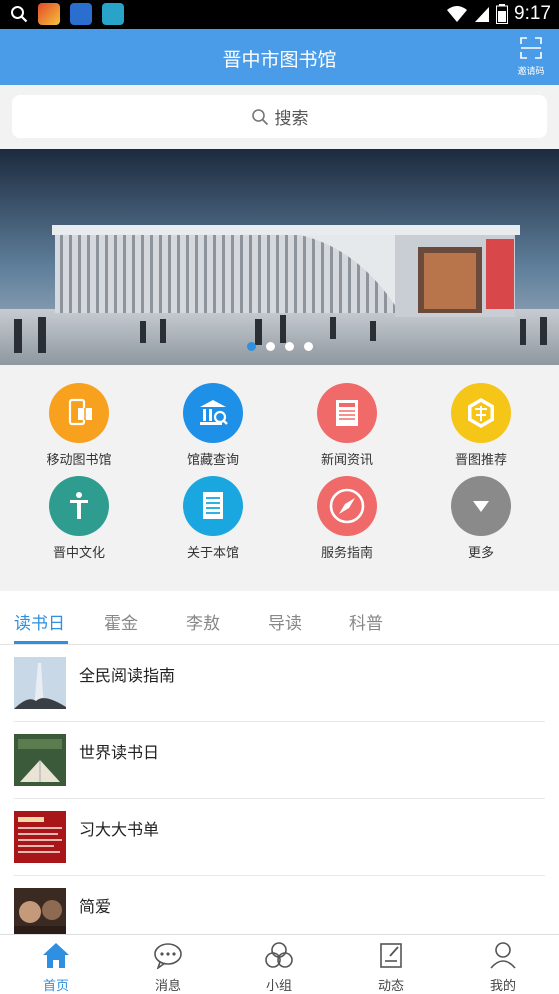 This screenshot has width=559, height=994. I want to click on grid-item-mobile-library: 移动图书馆, so click(79, 425).